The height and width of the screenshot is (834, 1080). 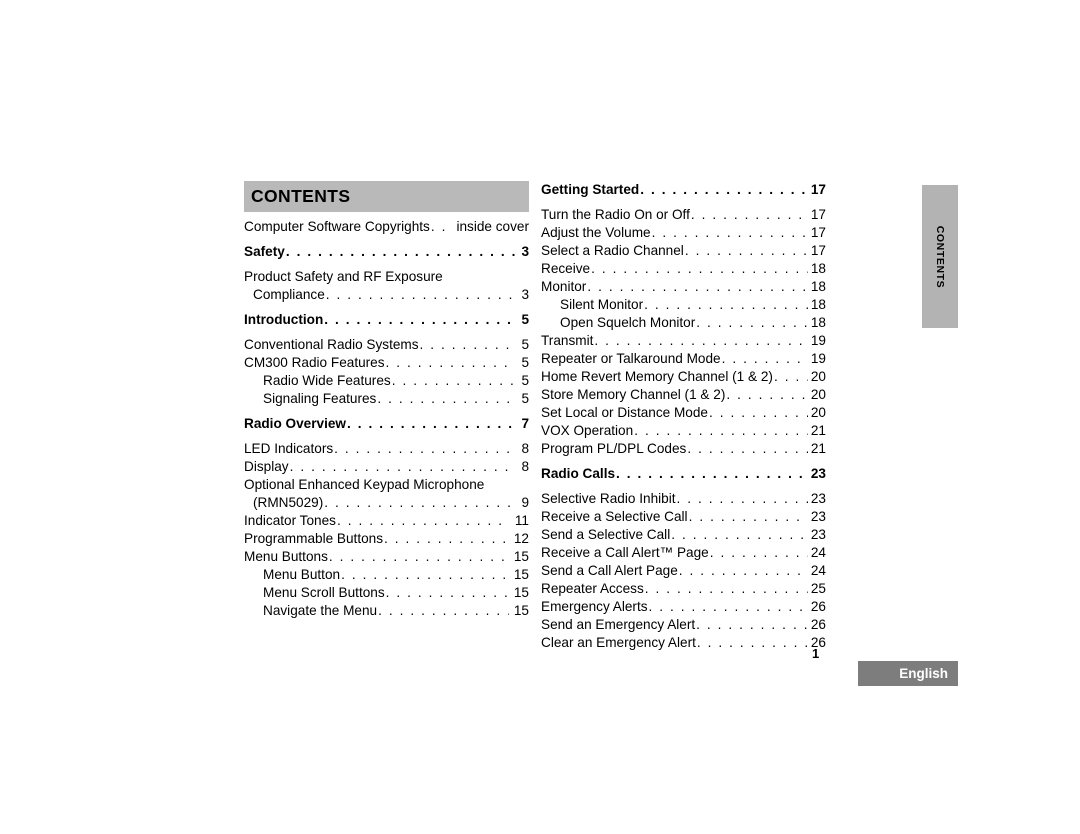 What do you see at coordinates (386, 557) in the screenshot?
I see `toc-entry: Menu Buttons 15` at bounding box center [386, 557].